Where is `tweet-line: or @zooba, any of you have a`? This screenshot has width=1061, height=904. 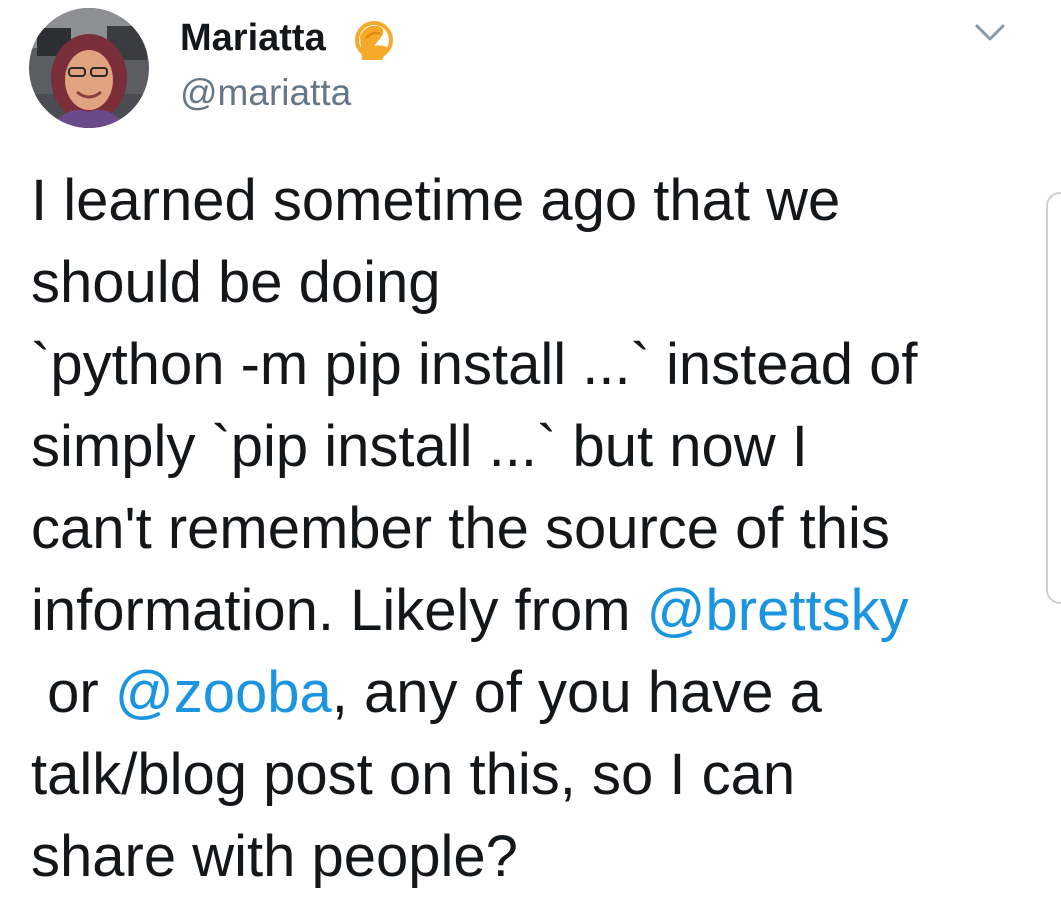
tweet-line: or @zooba, any of you have a is located at coordinates (521, 693).